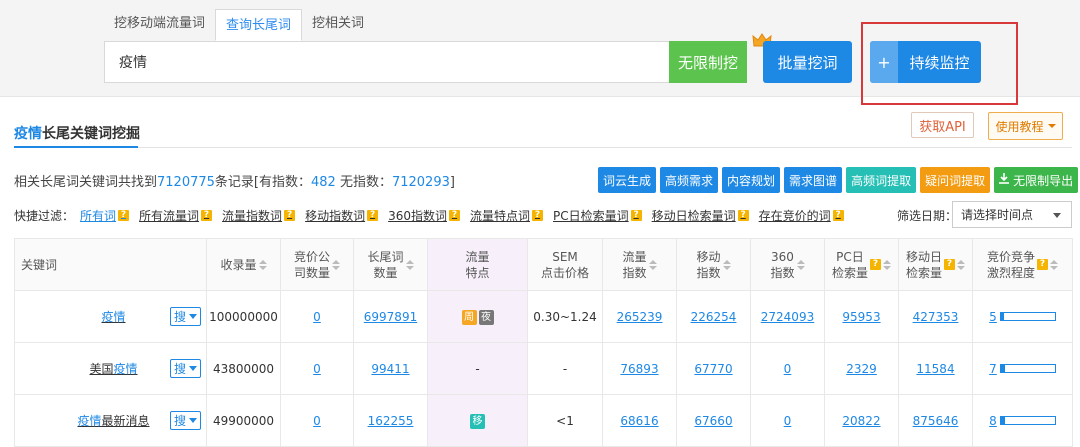 This screenshot has height=447, width=1080. What do you see at coordinates (105, 215) in the screenshot?
I see `filter-all-words: 所有词?` at bounding box center [105, 215].